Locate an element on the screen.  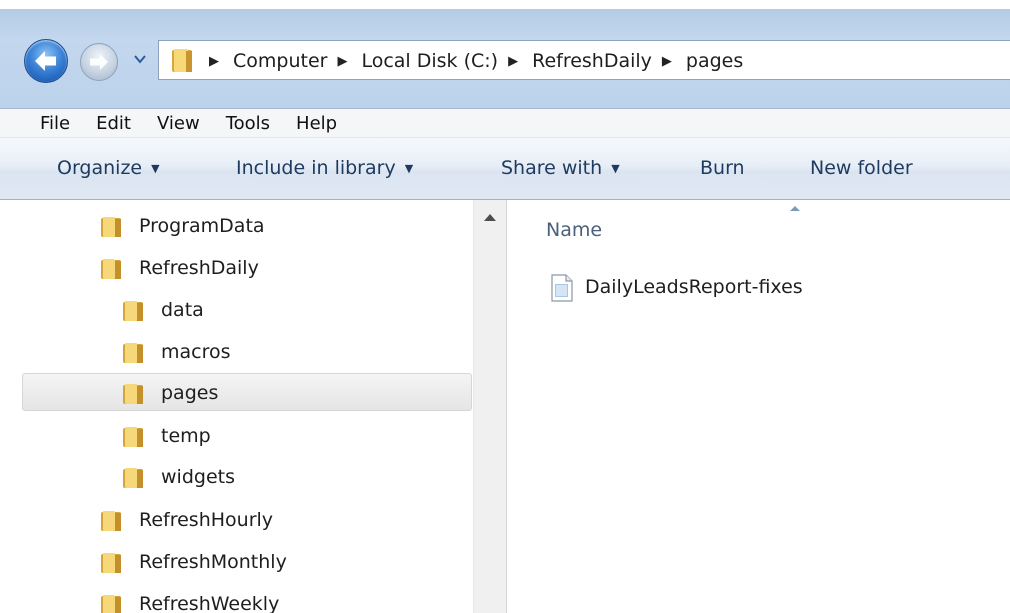
tree-item-refreshhourly: RefreshHourly is located at coordinates (236, 520).